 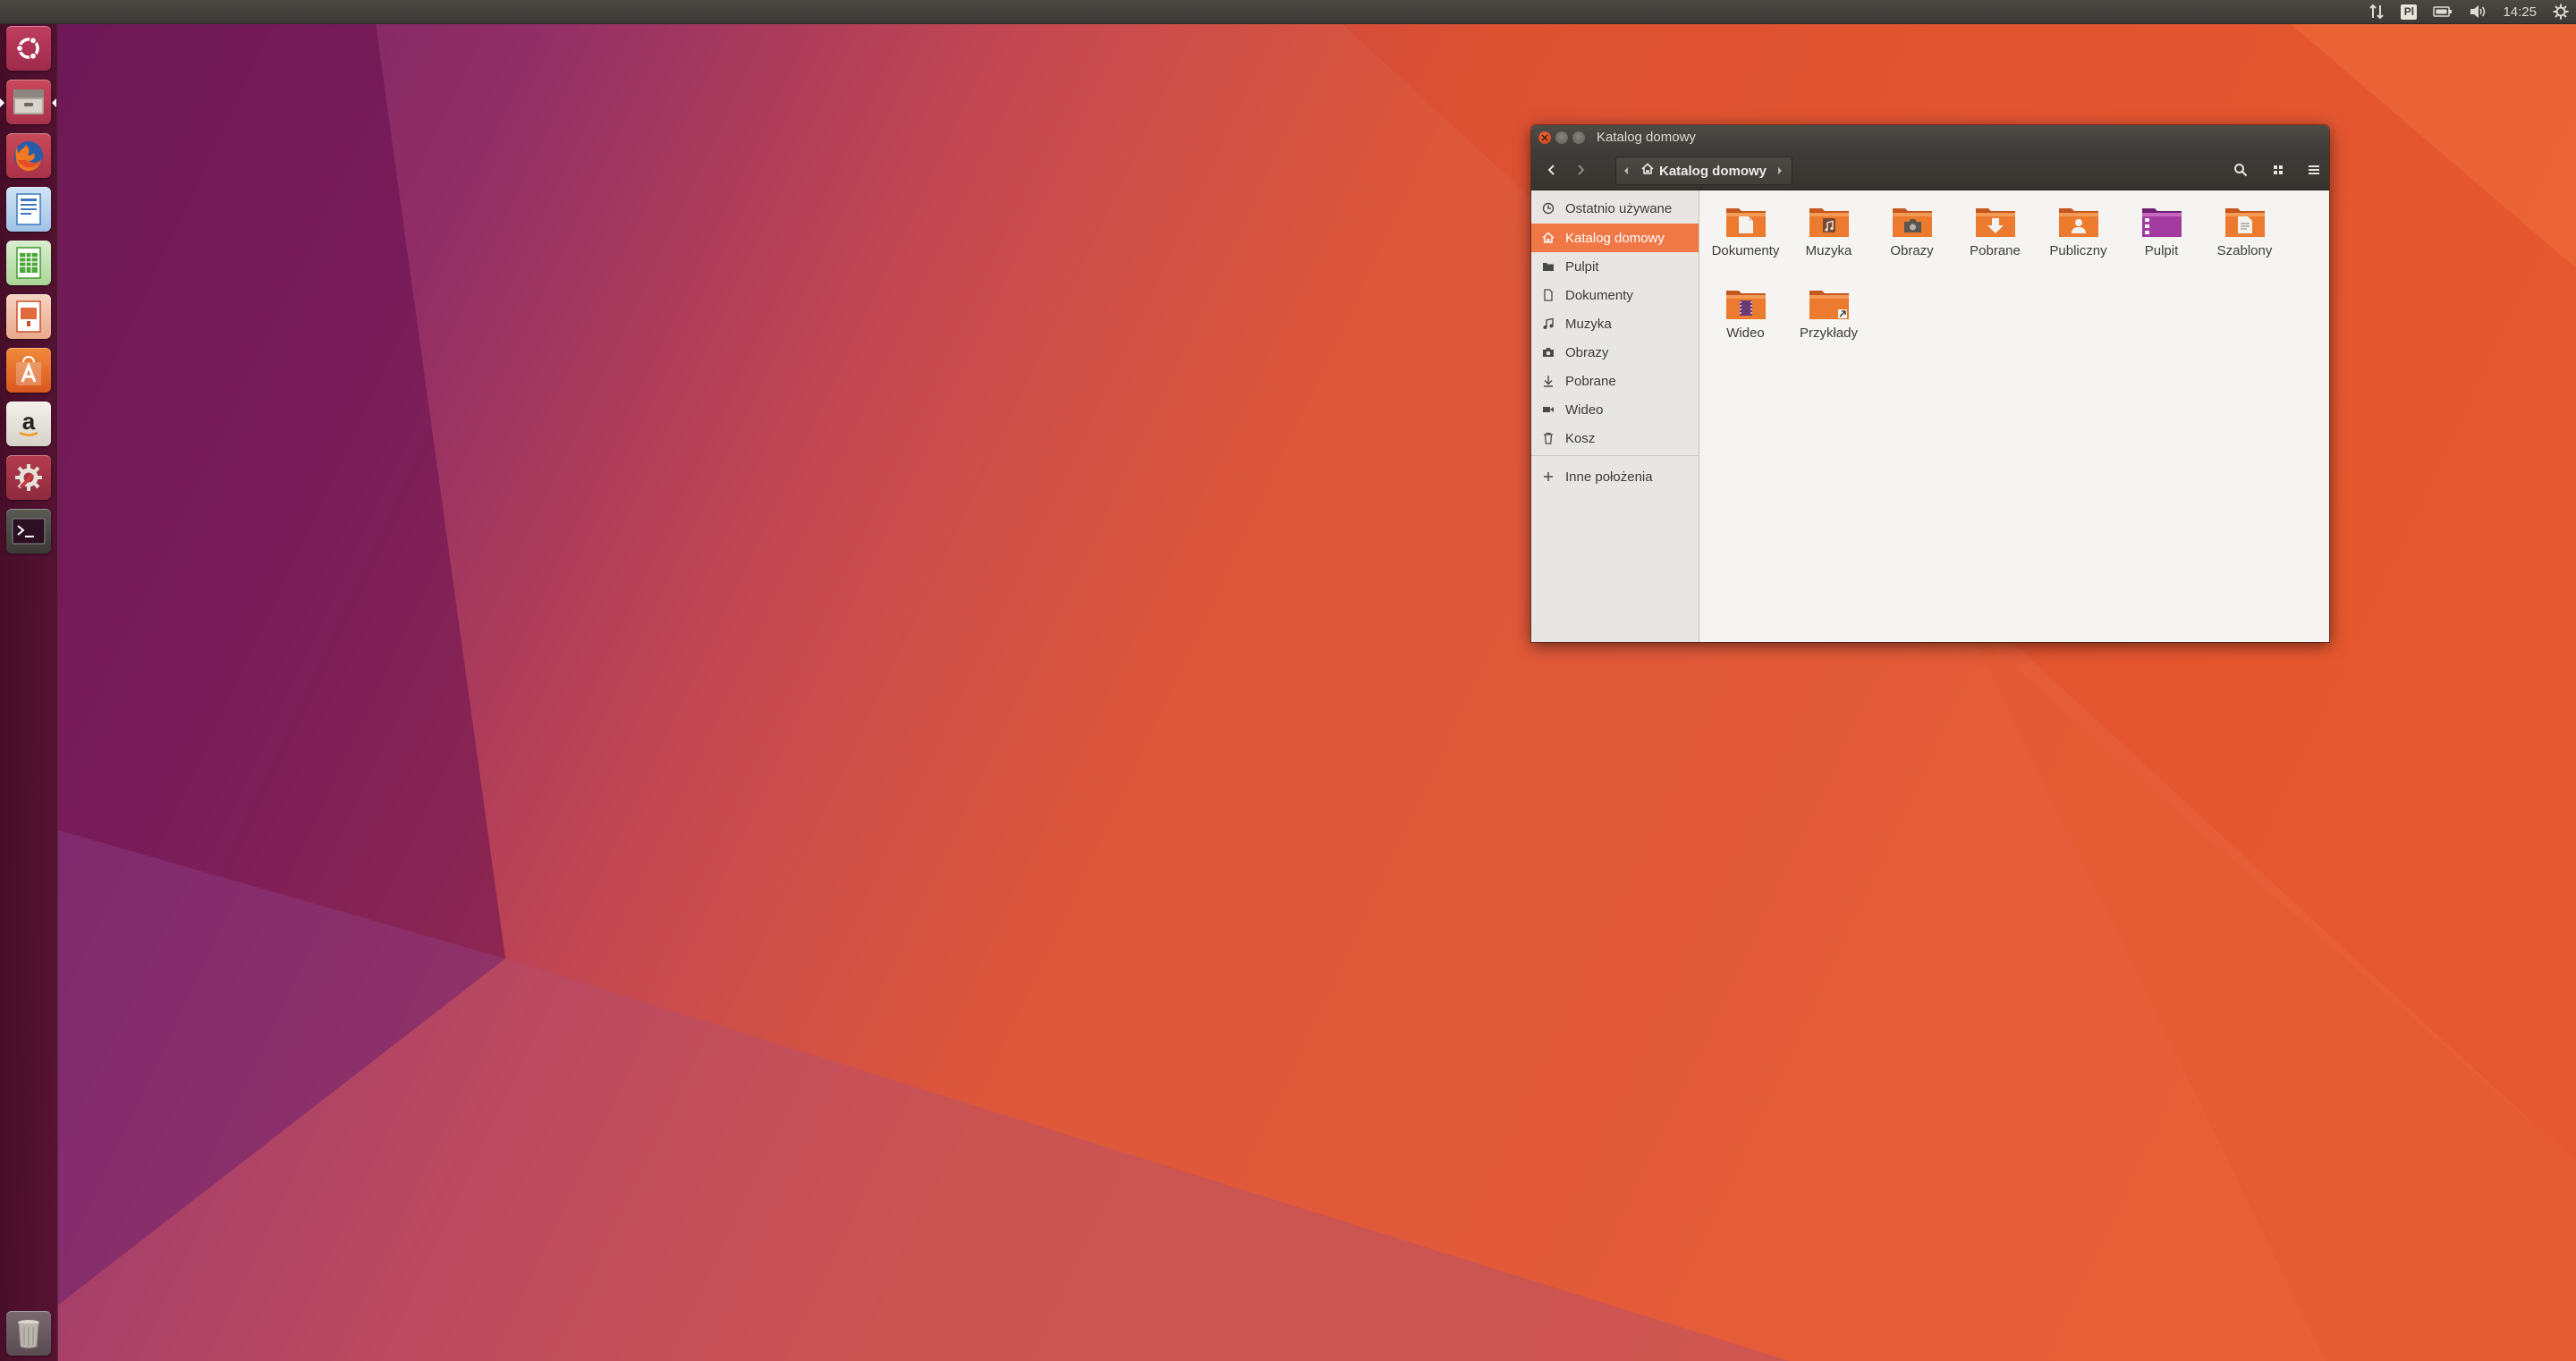 What do you see at coordinates (1580, 438) in the screenshot?
I see `sidebar-item-label: Kosz` at bounding box center [1580, 438].